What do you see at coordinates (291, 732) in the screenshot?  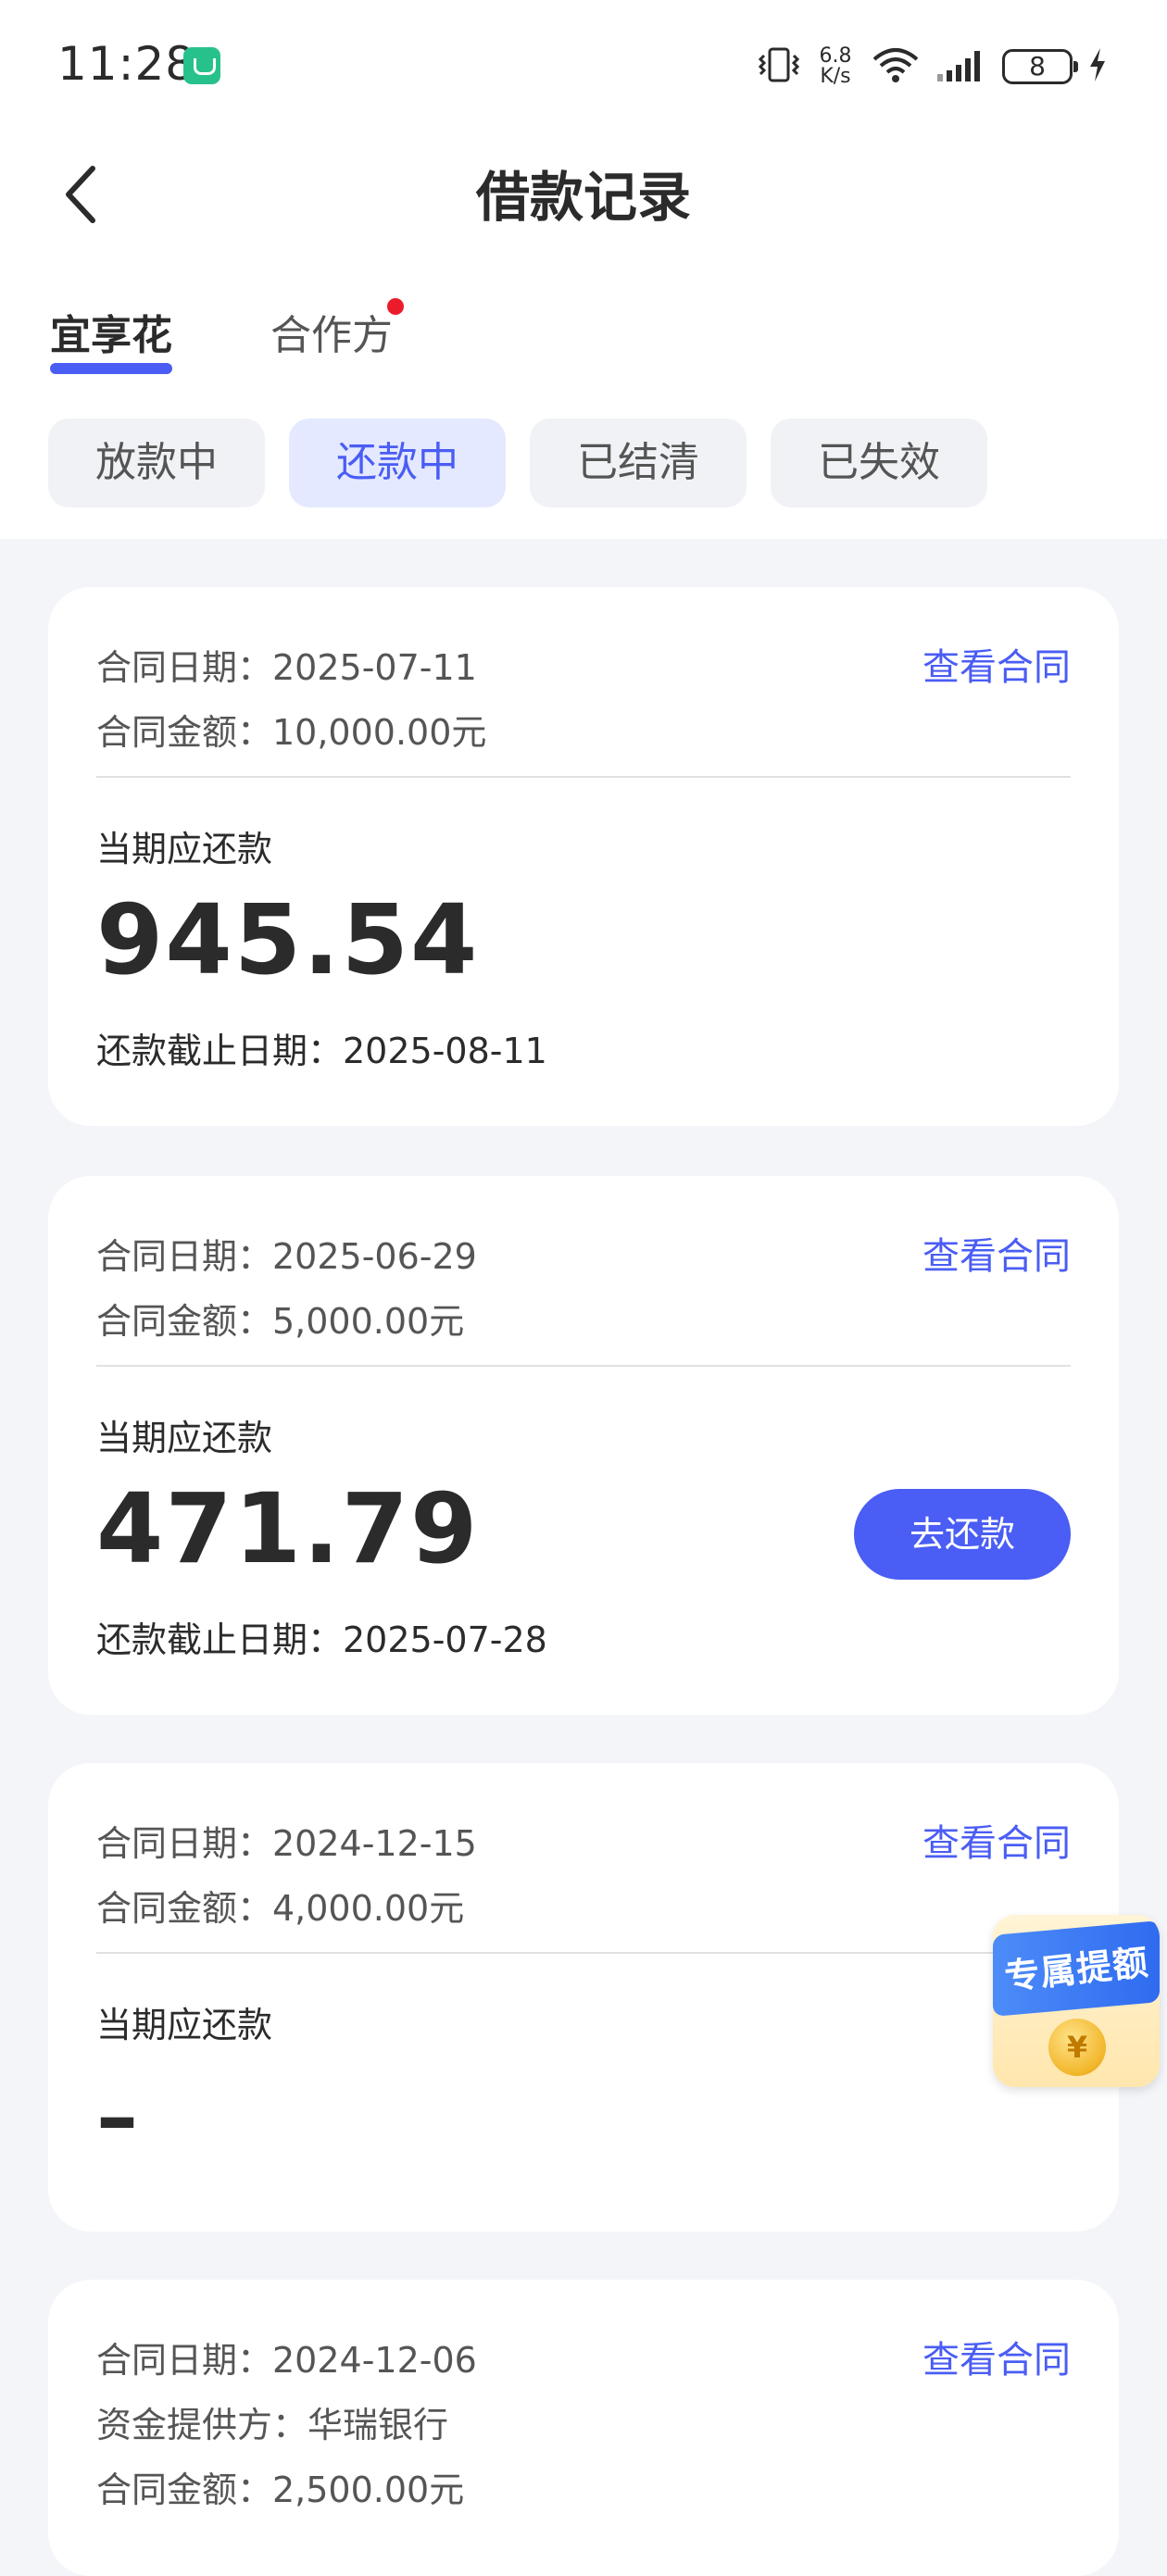 I see `contract-amount: 合同金额：10,000.00元` at bounding box center [291, 732].